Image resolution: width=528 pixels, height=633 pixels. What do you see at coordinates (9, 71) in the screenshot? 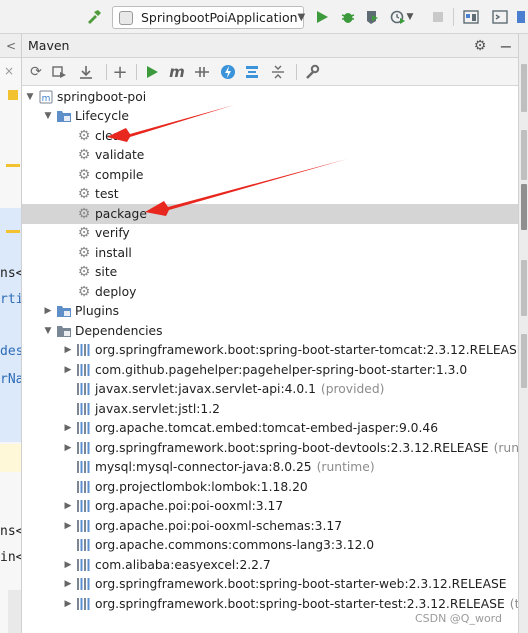
I see `close-icon: ×` at bounding box center [9, 71].